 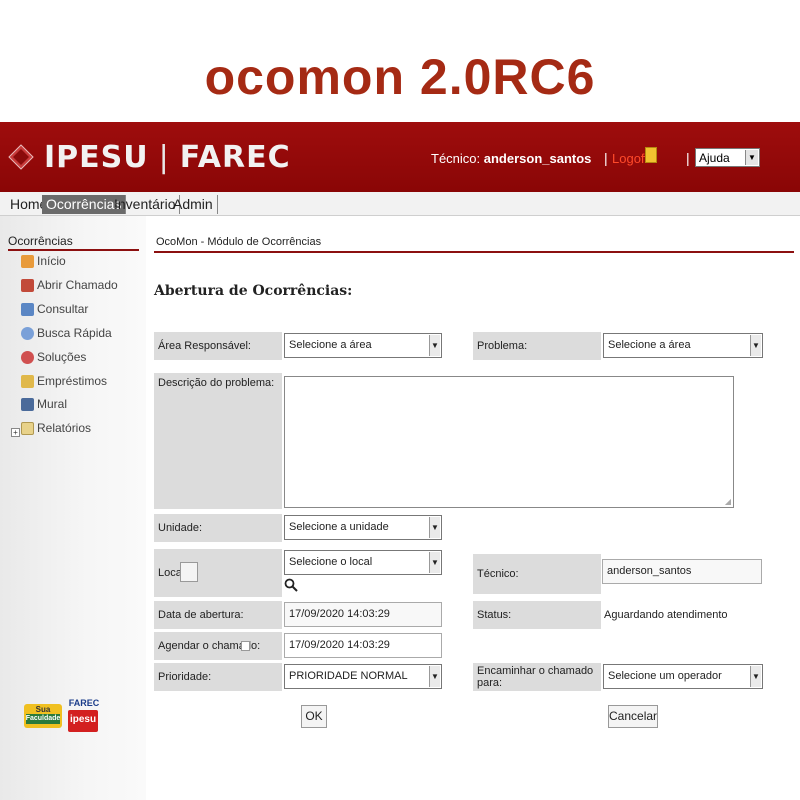 I want to click on sidebar-item-label: Consultar, so click(x=63, y=309).